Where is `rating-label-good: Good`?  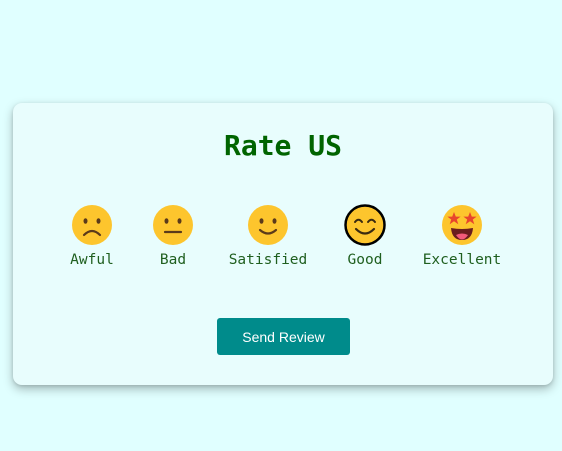 rating-label-good: Good is located at coordinates (365, 260).